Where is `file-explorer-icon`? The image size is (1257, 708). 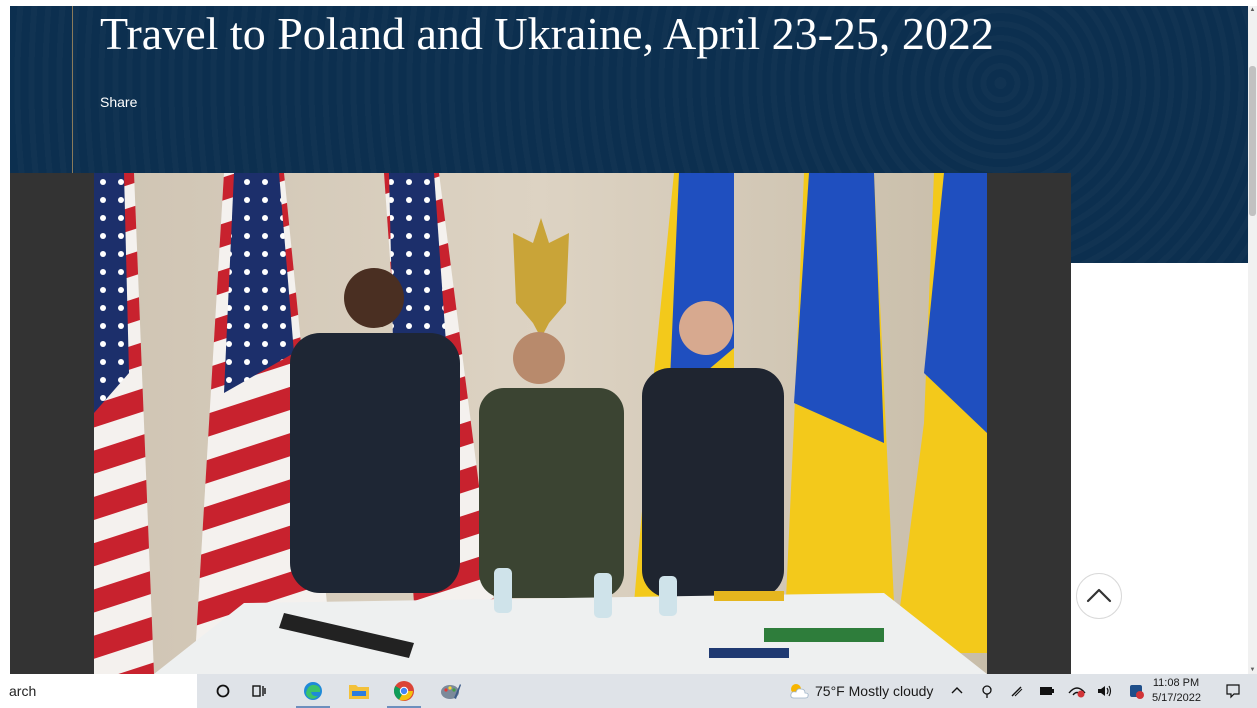 file-explorer-icon is located at coordinates (359, 691).